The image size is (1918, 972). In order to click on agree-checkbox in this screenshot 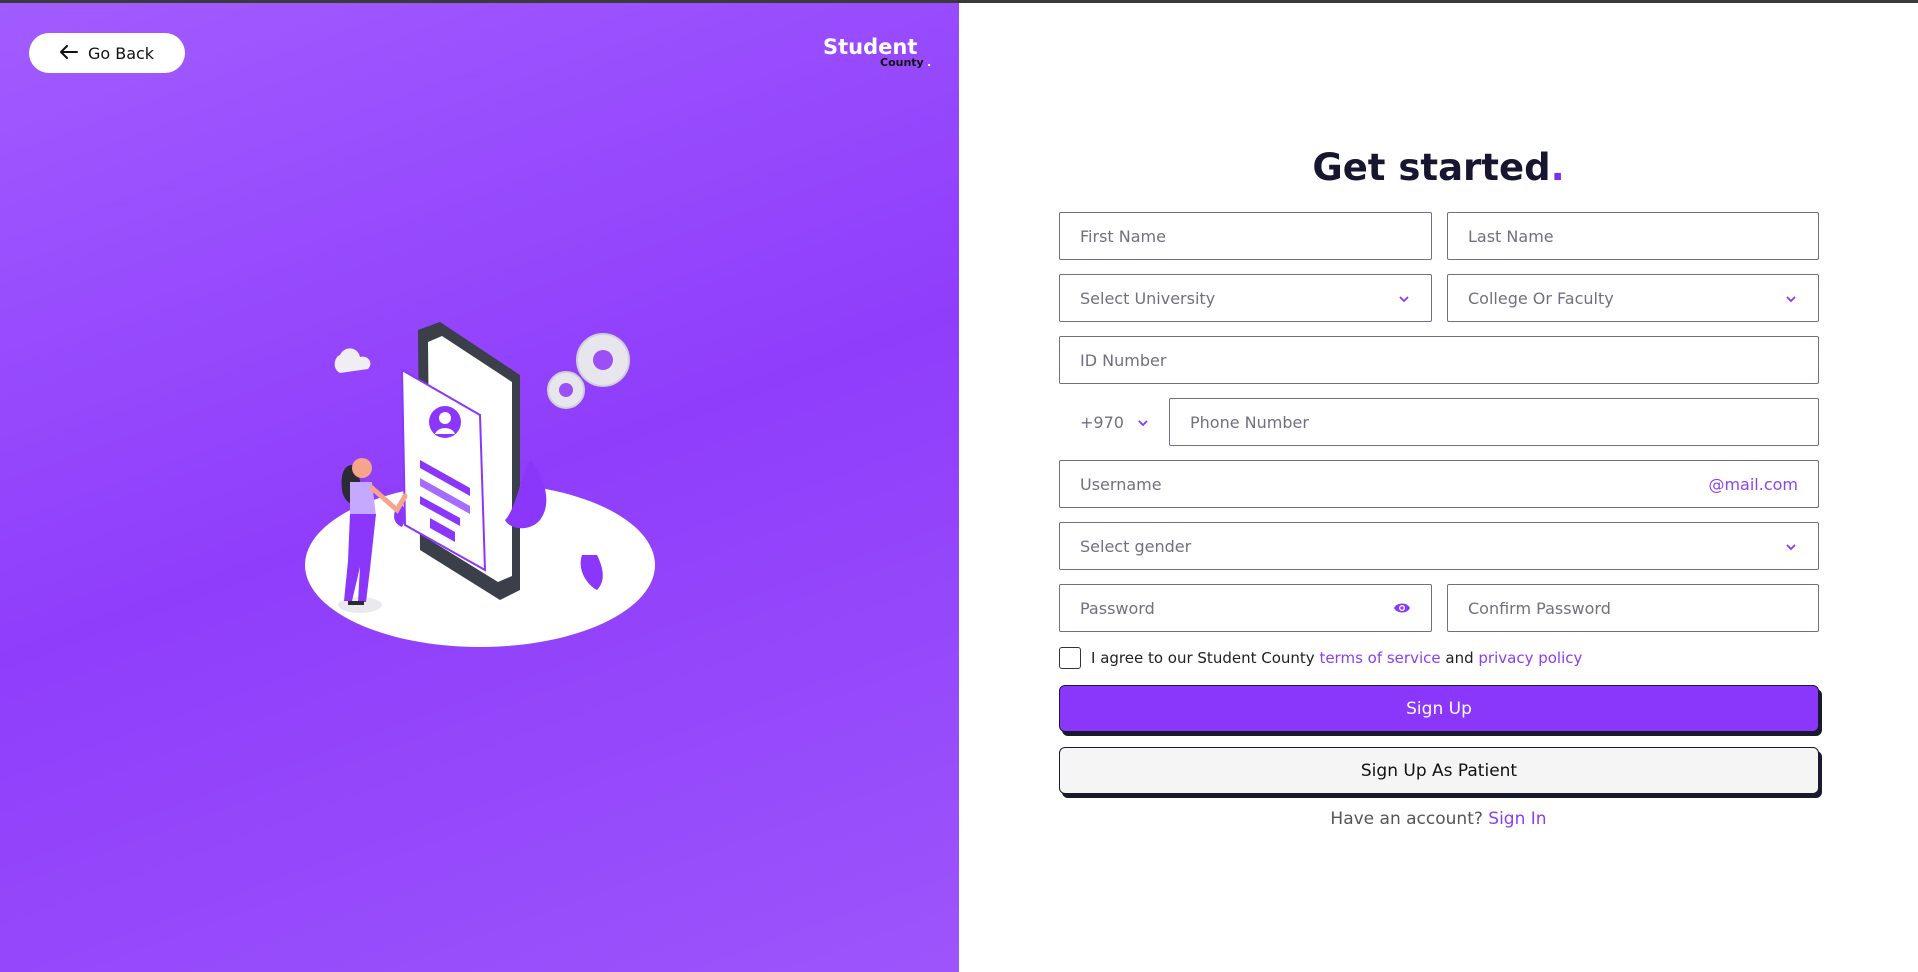, I will do `click(1070, 658)`.